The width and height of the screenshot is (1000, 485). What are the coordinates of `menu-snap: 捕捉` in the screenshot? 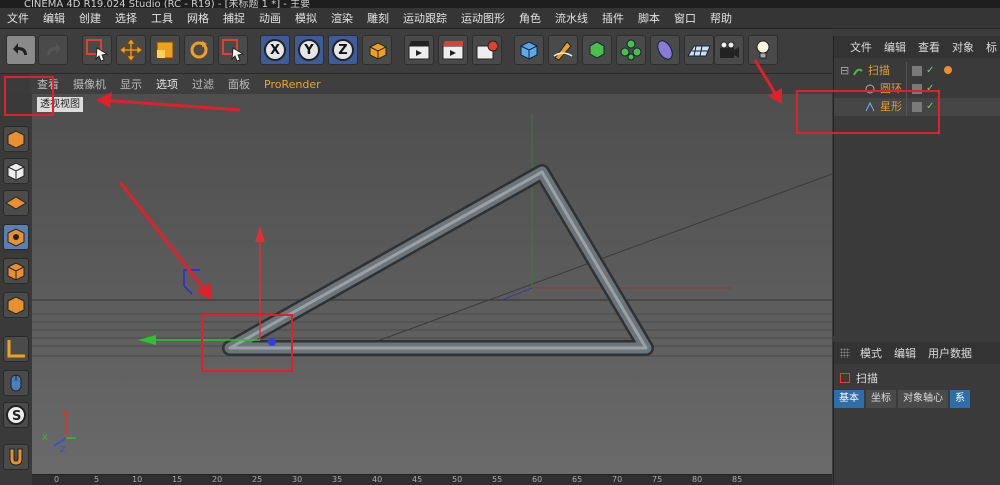 It's located at (234, 18).